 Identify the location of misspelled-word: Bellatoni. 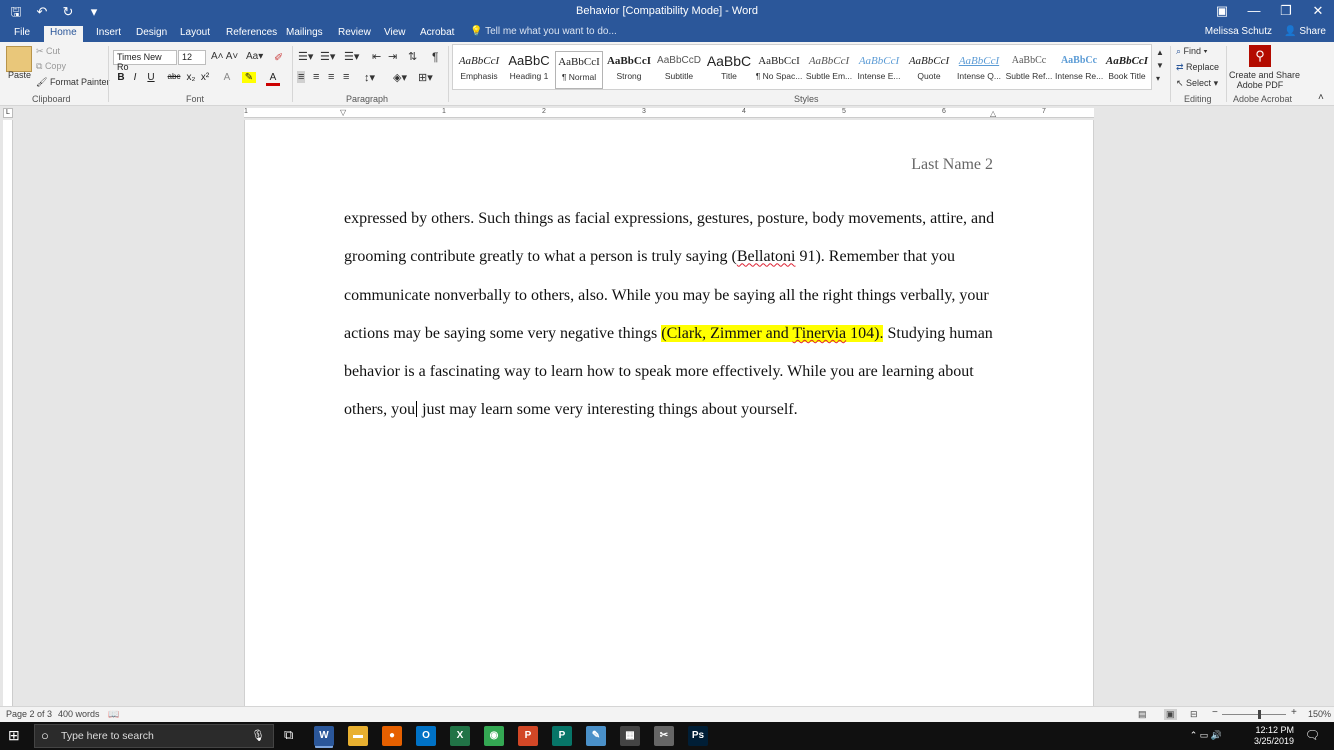
(766, 256).